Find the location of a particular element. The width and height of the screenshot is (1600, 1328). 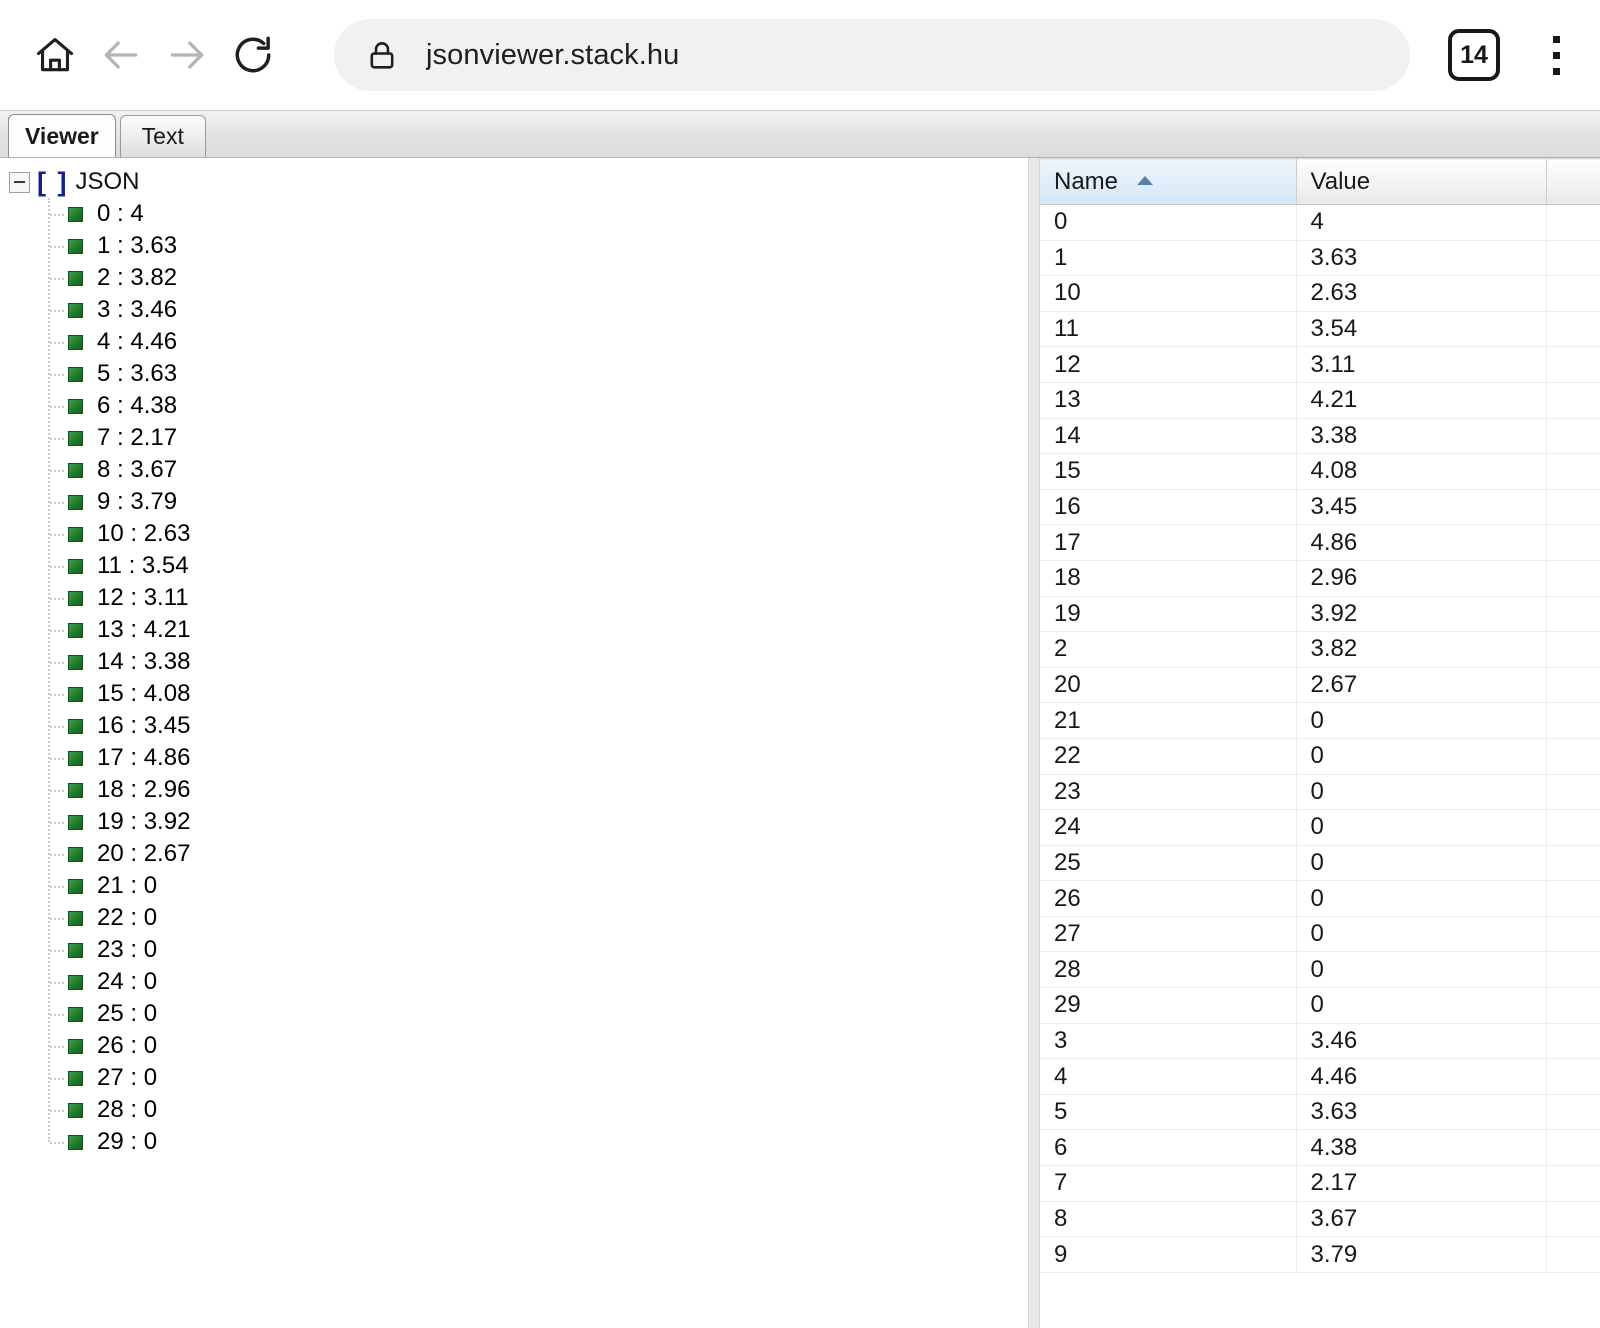

table-row: 6 4.38 is located at coordinates (1320, 1148).